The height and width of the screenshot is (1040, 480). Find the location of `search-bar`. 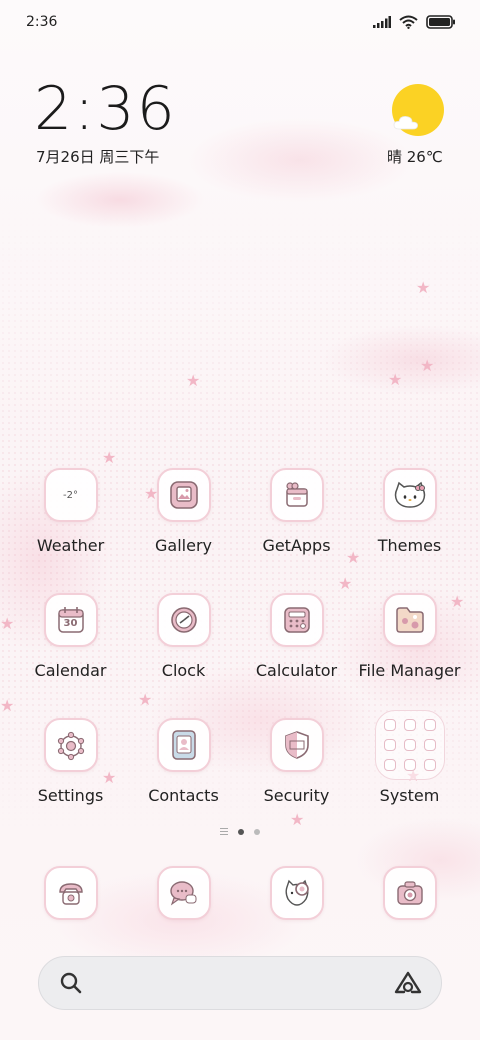

search-bar is located at coordinates (240, 983).